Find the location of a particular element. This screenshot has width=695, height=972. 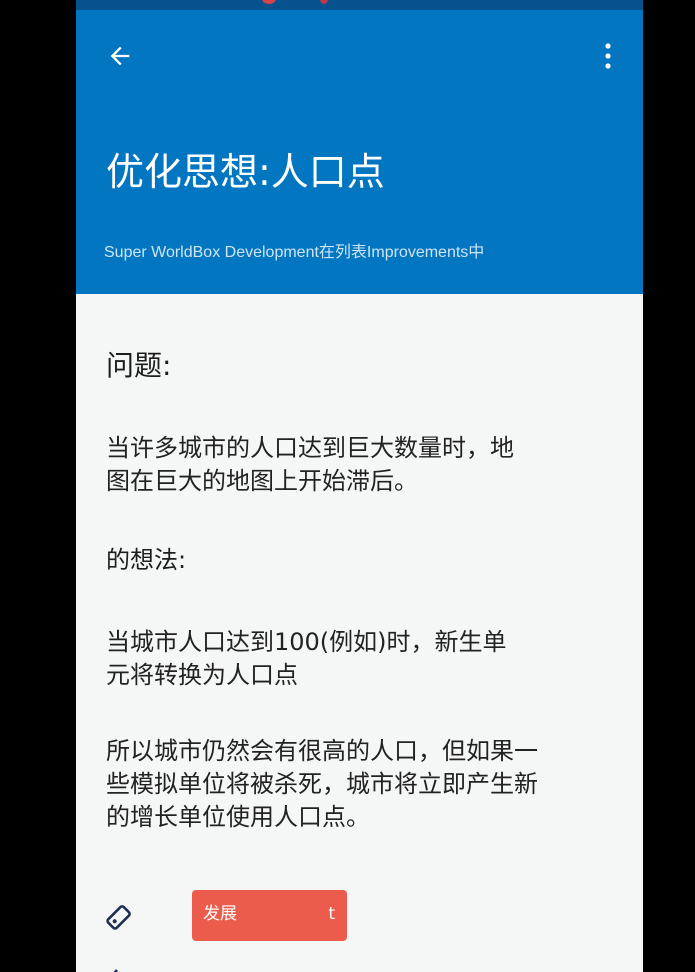

back-button is located at coordinates (120, 56).